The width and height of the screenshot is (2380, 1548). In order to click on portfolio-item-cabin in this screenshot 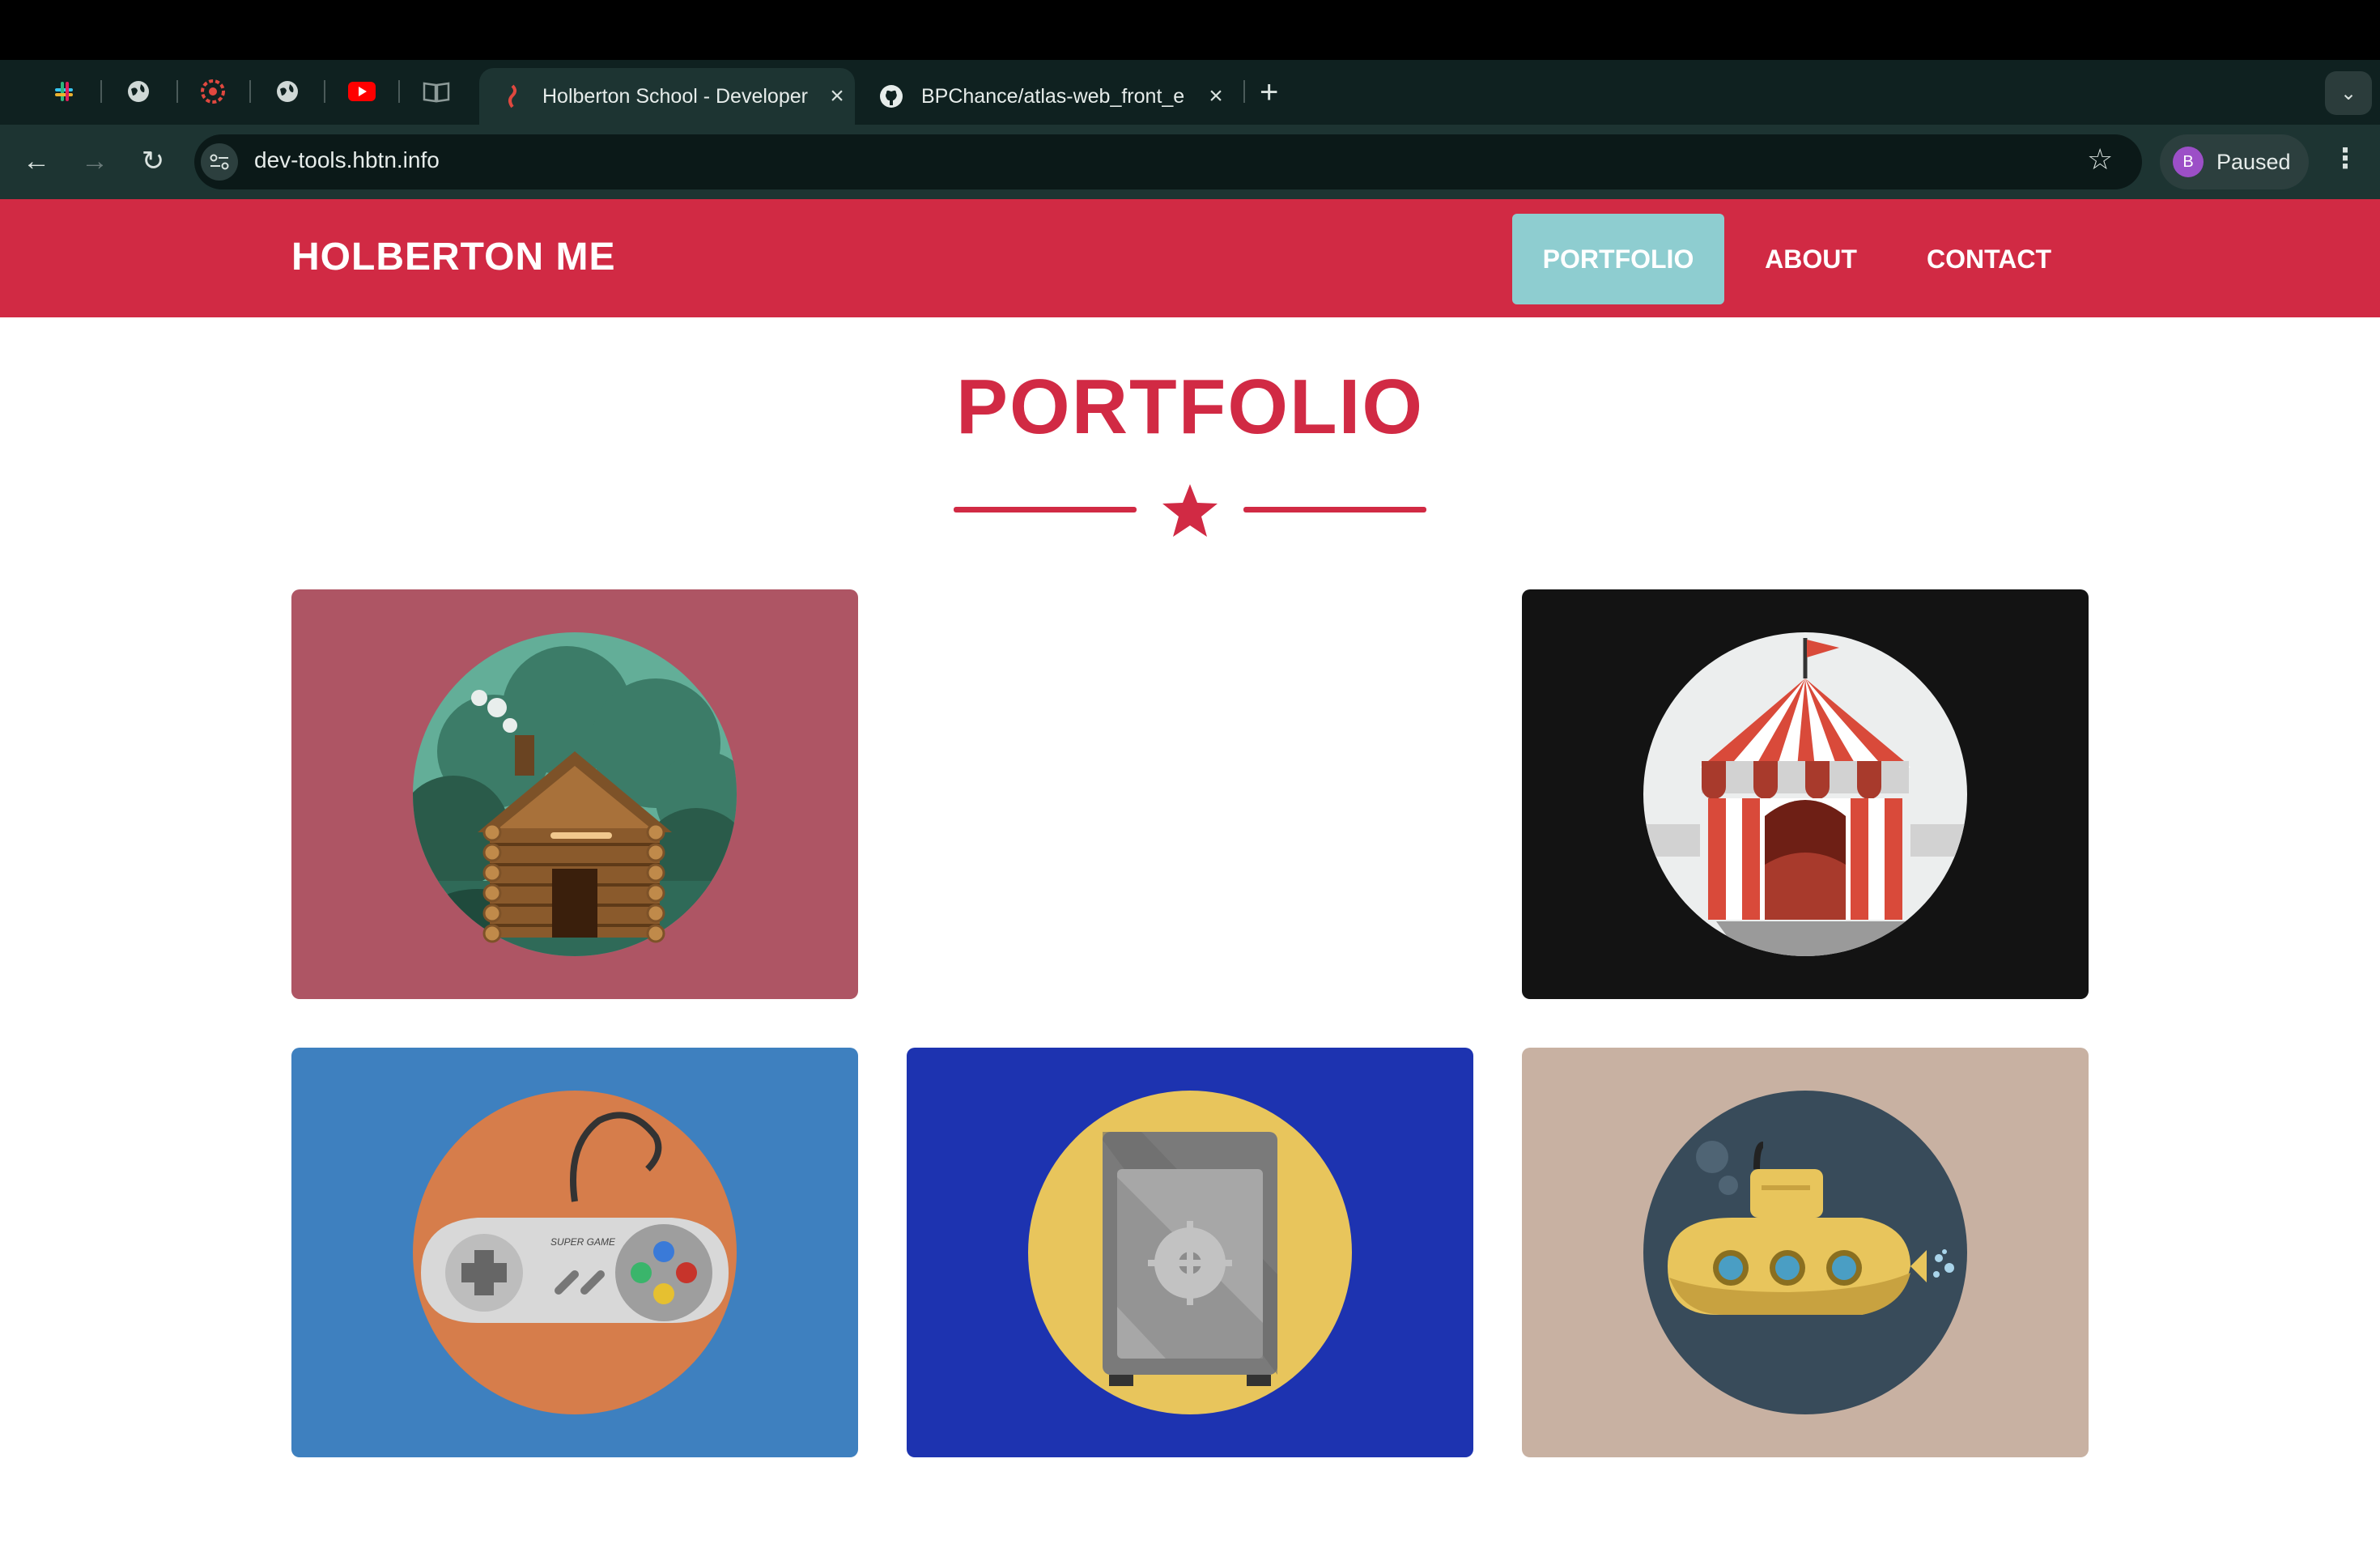, I will do `click(575, 794)`.